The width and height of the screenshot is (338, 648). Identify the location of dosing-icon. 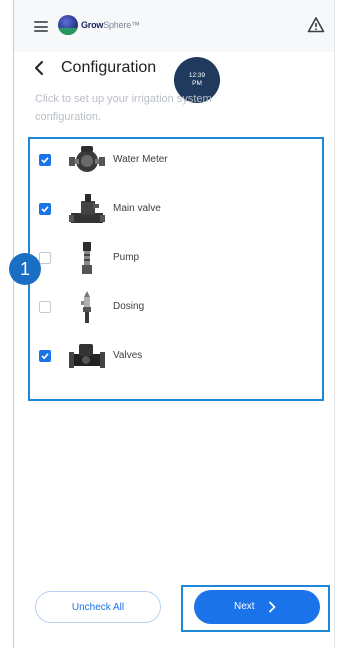
(86, 307).